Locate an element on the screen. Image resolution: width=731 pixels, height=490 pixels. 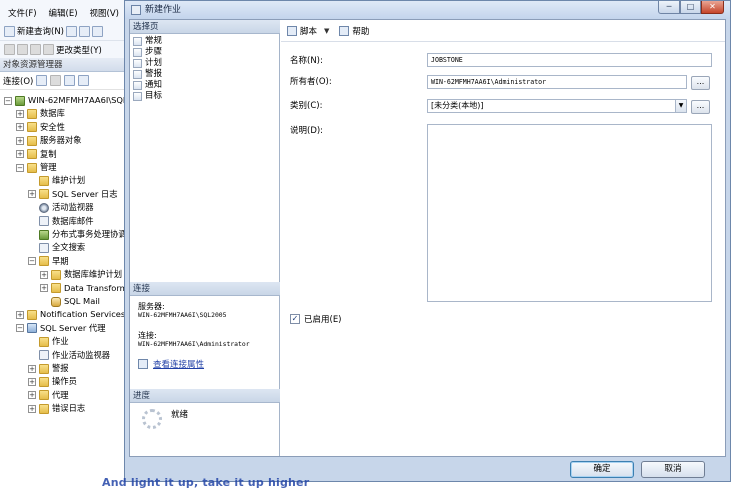
owner-field: WIN-62MFMH7AA6I\Administrator is located at coordinates (557, 82).